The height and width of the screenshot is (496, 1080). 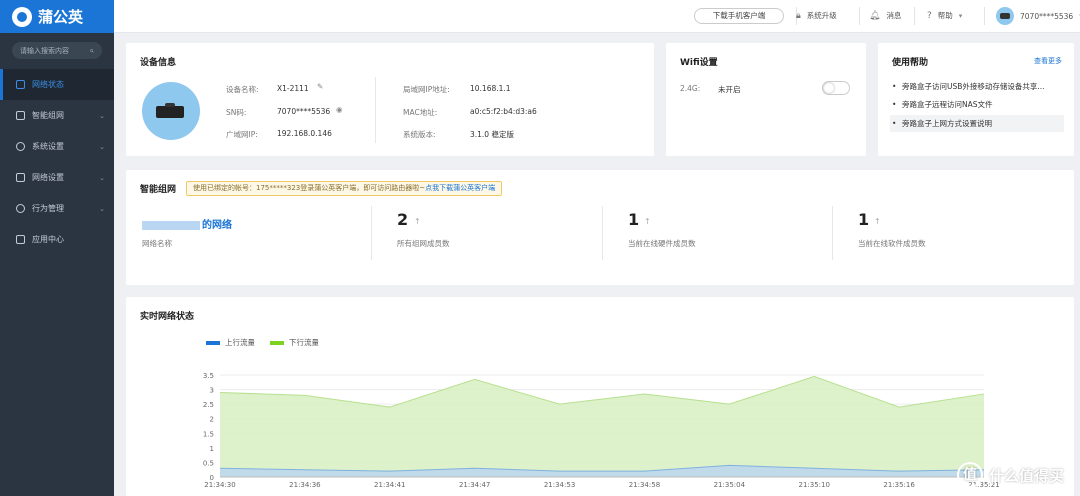 I want to click on messages-button: 🔔︎ 消息, so click(x=885, y=15).